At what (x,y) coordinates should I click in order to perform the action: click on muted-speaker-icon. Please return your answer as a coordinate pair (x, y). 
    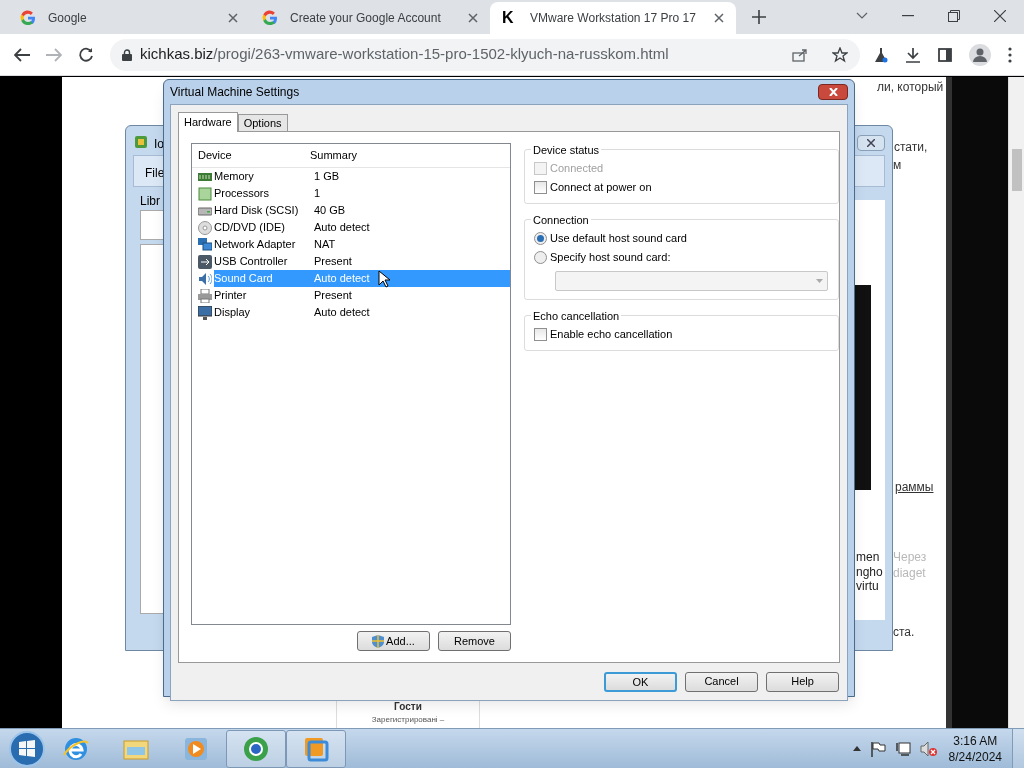
    Looking at the image, I should click on (928, 748).